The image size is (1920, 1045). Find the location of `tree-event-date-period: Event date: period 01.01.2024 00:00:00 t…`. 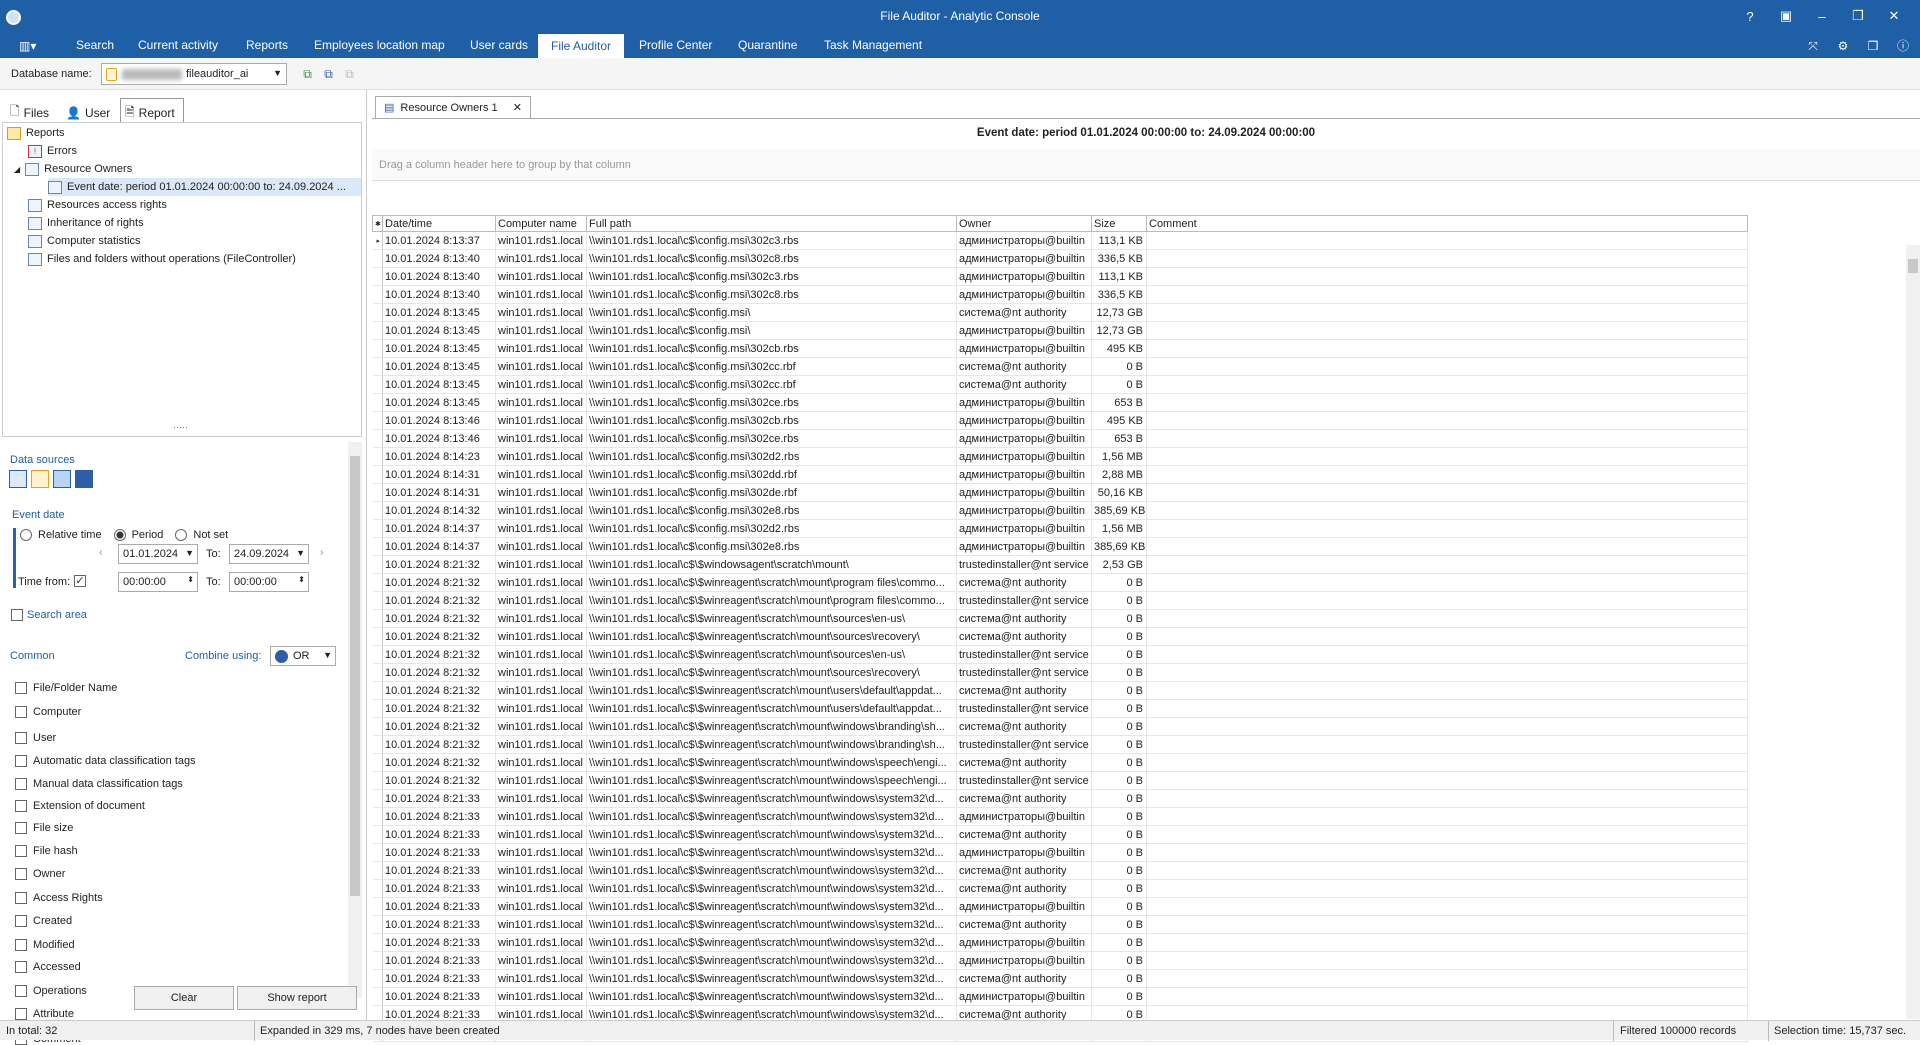

tree-event-date-period: Event date: period 01.01.2024 00:00:00 t… is located at coordinates (204, 187).